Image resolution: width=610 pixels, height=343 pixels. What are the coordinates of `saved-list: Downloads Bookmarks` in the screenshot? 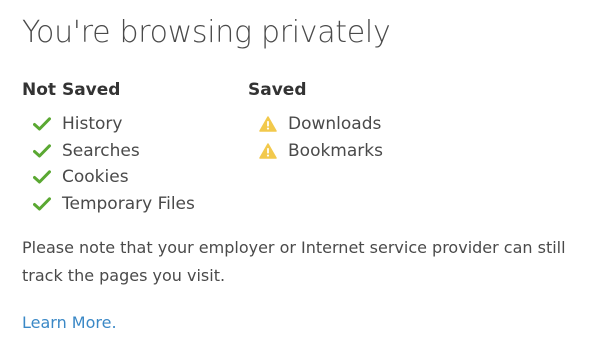 It's located at (368, 137).